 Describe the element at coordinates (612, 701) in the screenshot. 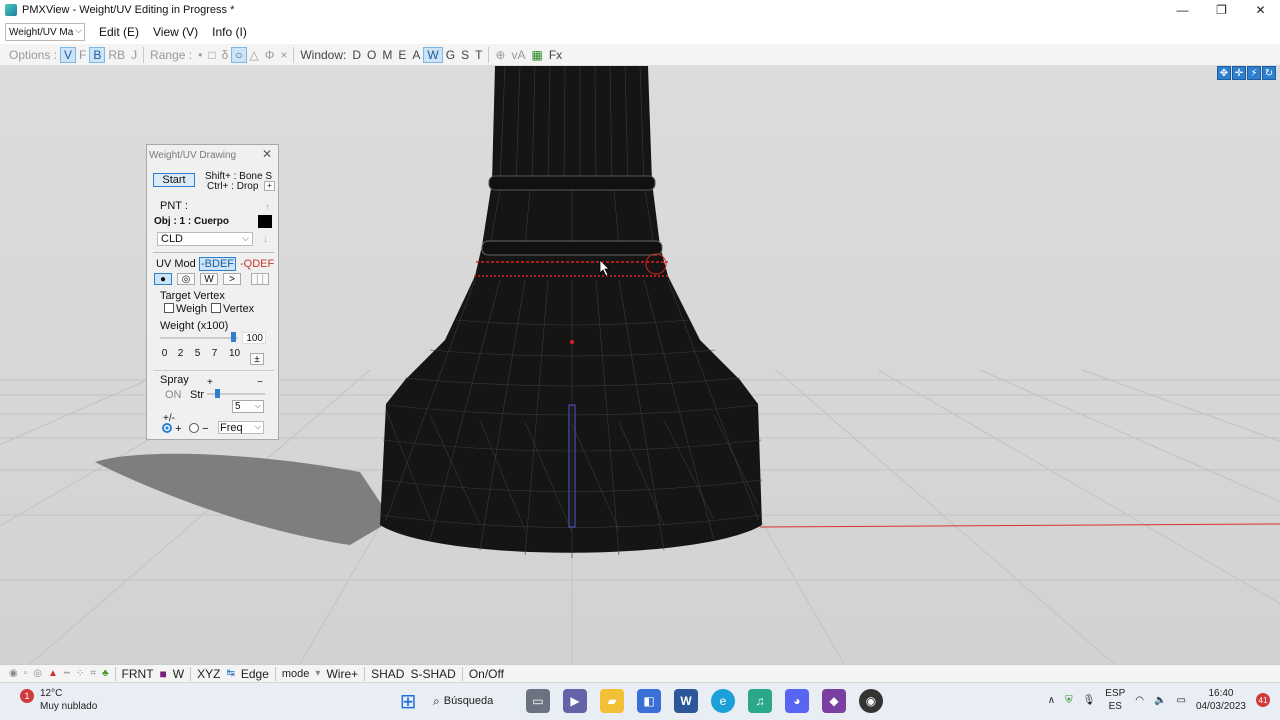

I see `file-explorer-icon: ▰` at that location.